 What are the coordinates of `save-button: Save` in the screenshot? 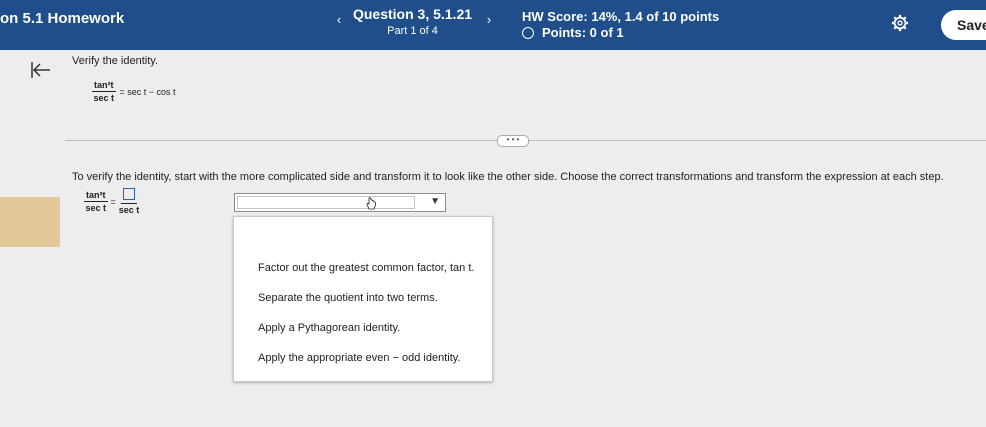 It's located at (963, 25).